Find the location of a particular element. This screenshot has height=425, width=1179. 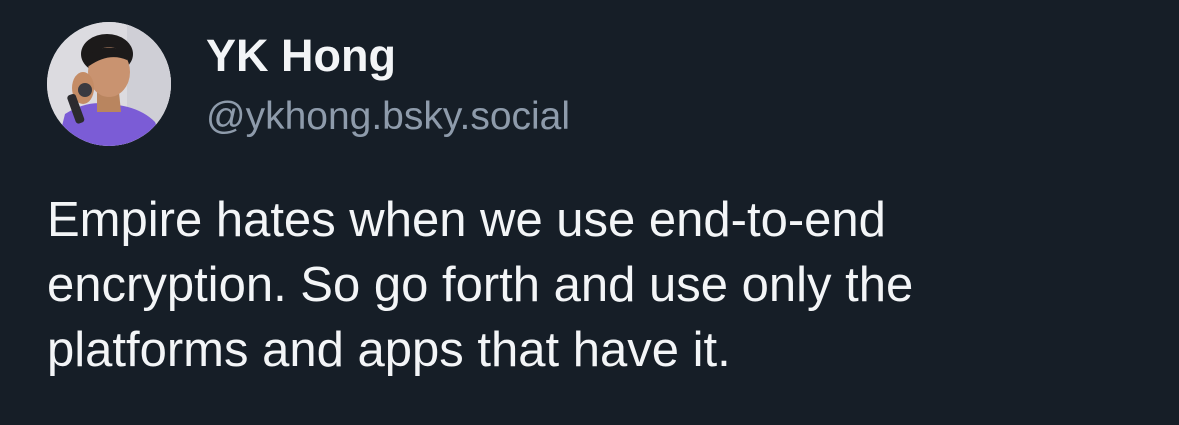

author-handle: @ykhong.bsky.social is located at coordinates (388, 117).